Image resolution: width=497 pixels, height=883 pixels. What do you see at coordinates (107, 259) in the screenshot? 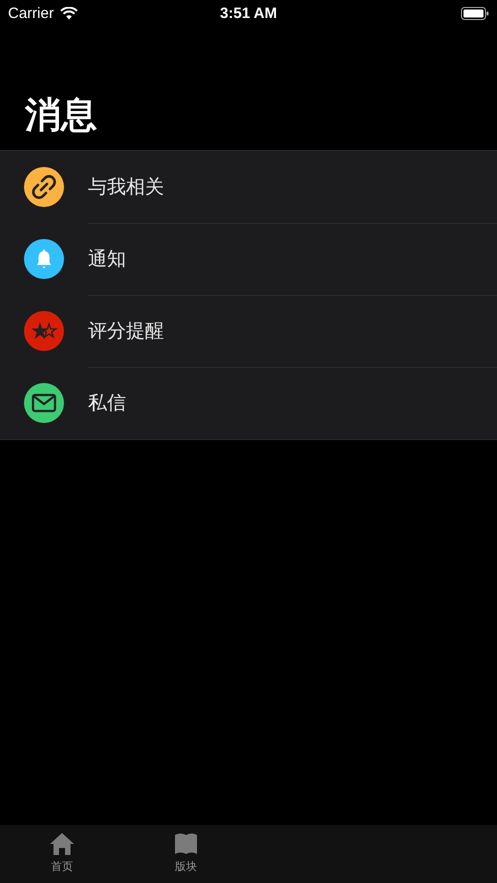
I see `row-label: 通知` at bounding box center [107, 259].